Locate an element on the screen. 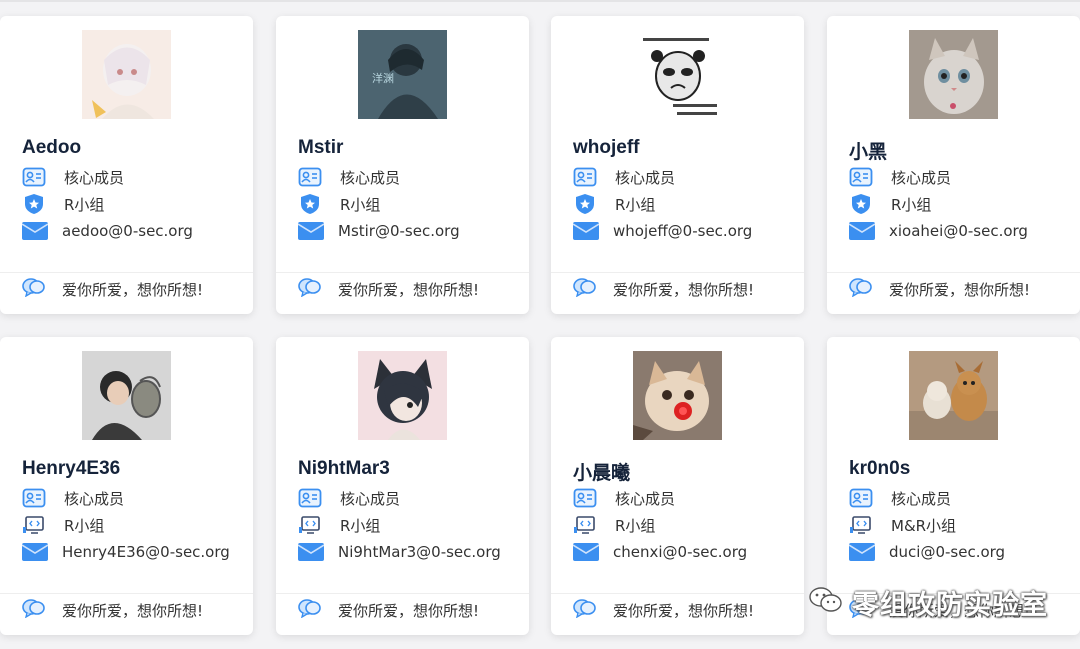 The image size is (1080, 649). watermark: 零组攻防实验室 is located at coordinates (928, 602).